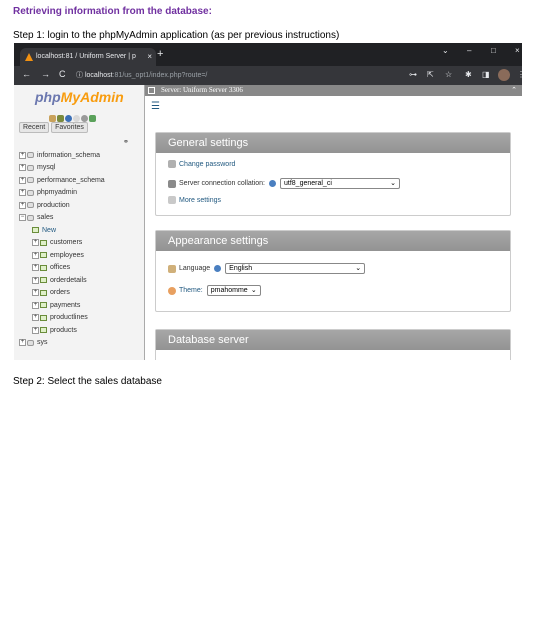 The image size is (535, 642). I want to click on browser-tab: localhost:81 / Uniform Server | p ×, so click(88, 57).